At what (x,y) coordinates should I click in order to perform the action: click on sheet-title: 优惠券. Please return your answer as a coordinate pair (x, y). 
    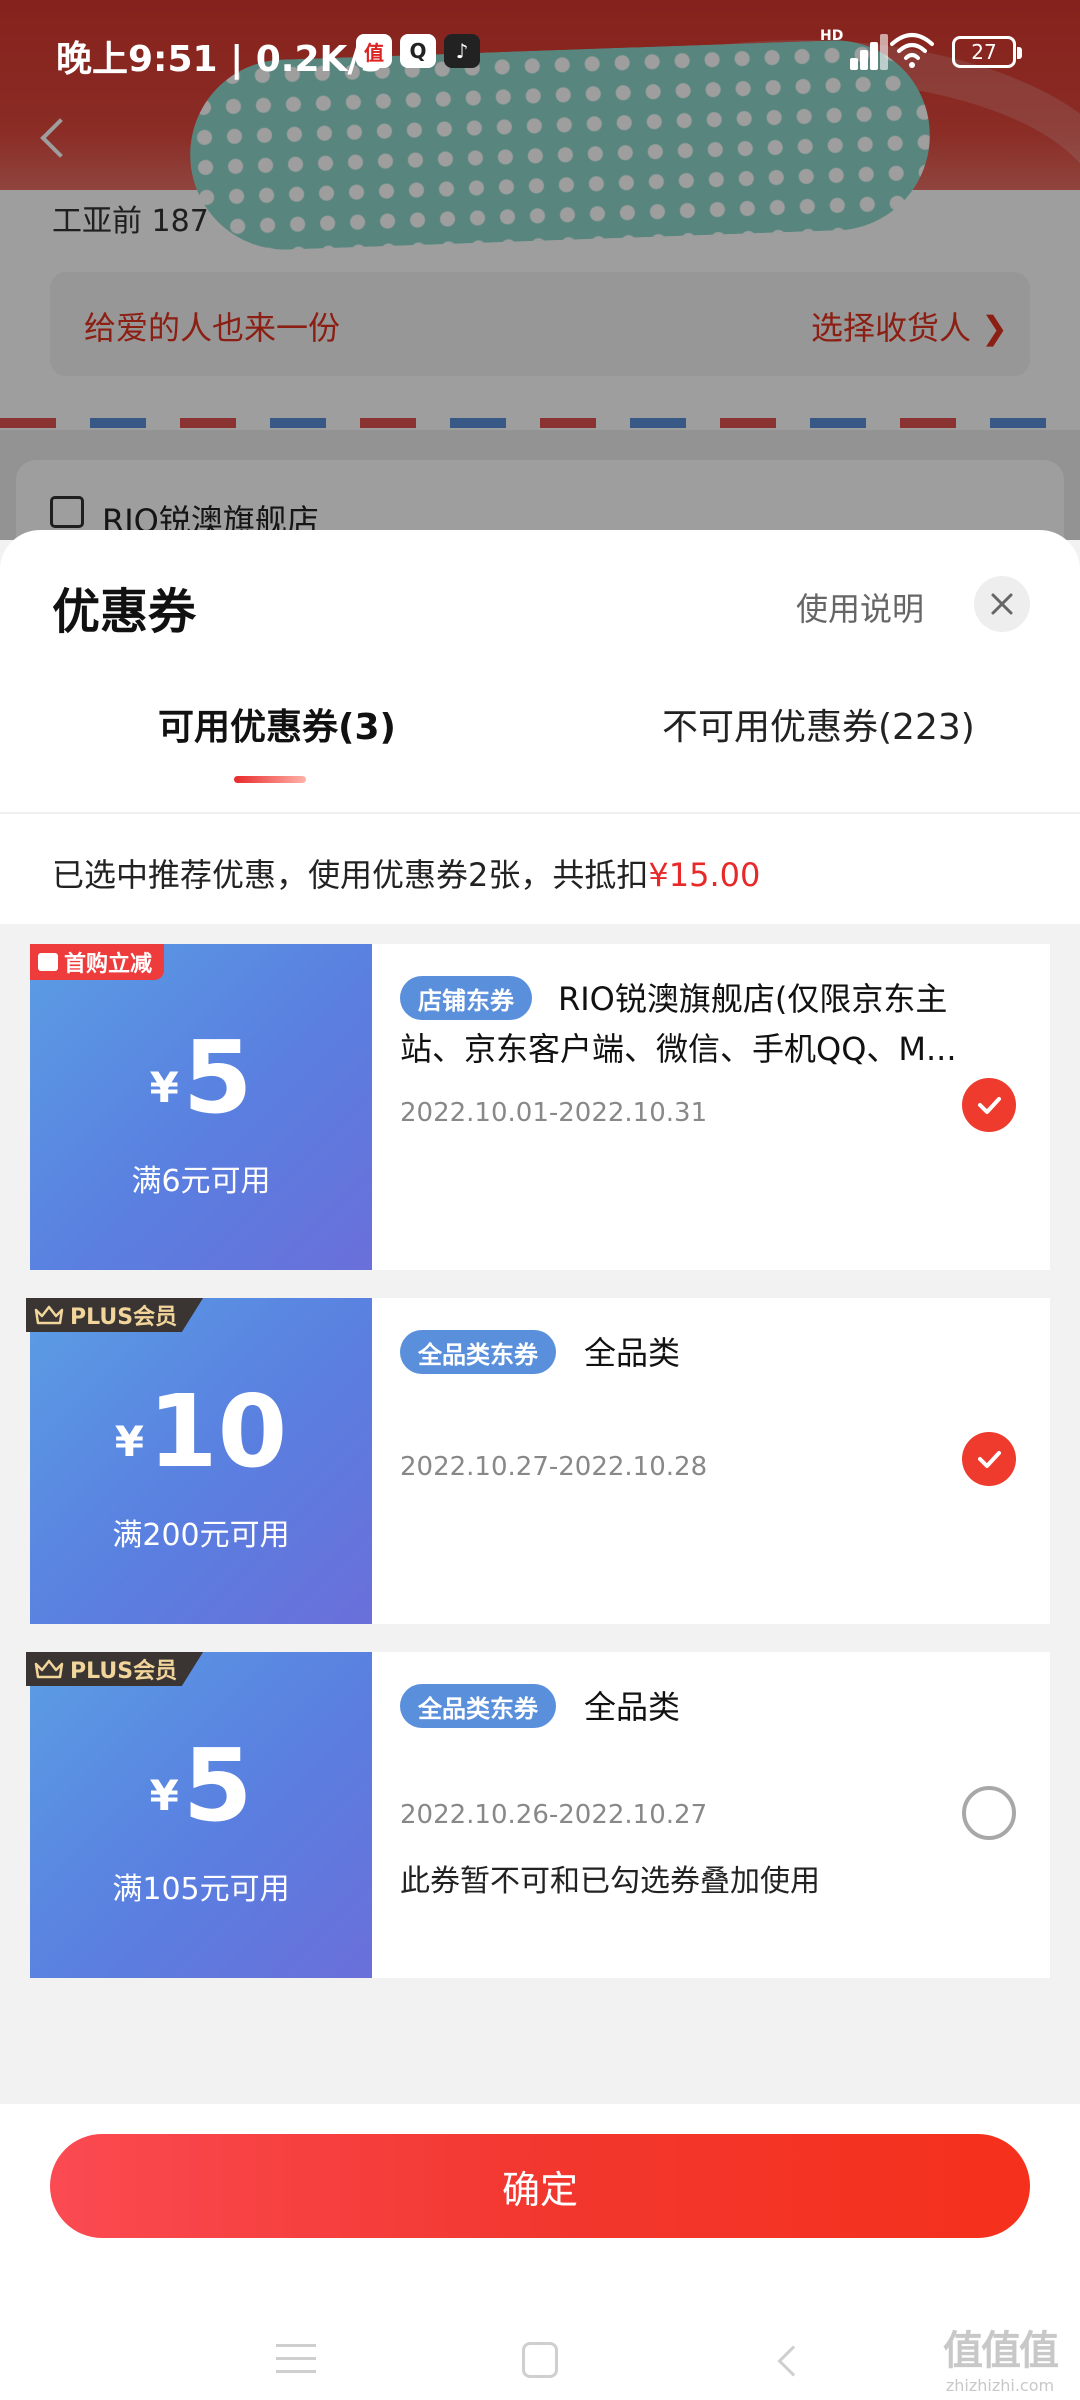
    Looking at the image, I should click on (124, 612).